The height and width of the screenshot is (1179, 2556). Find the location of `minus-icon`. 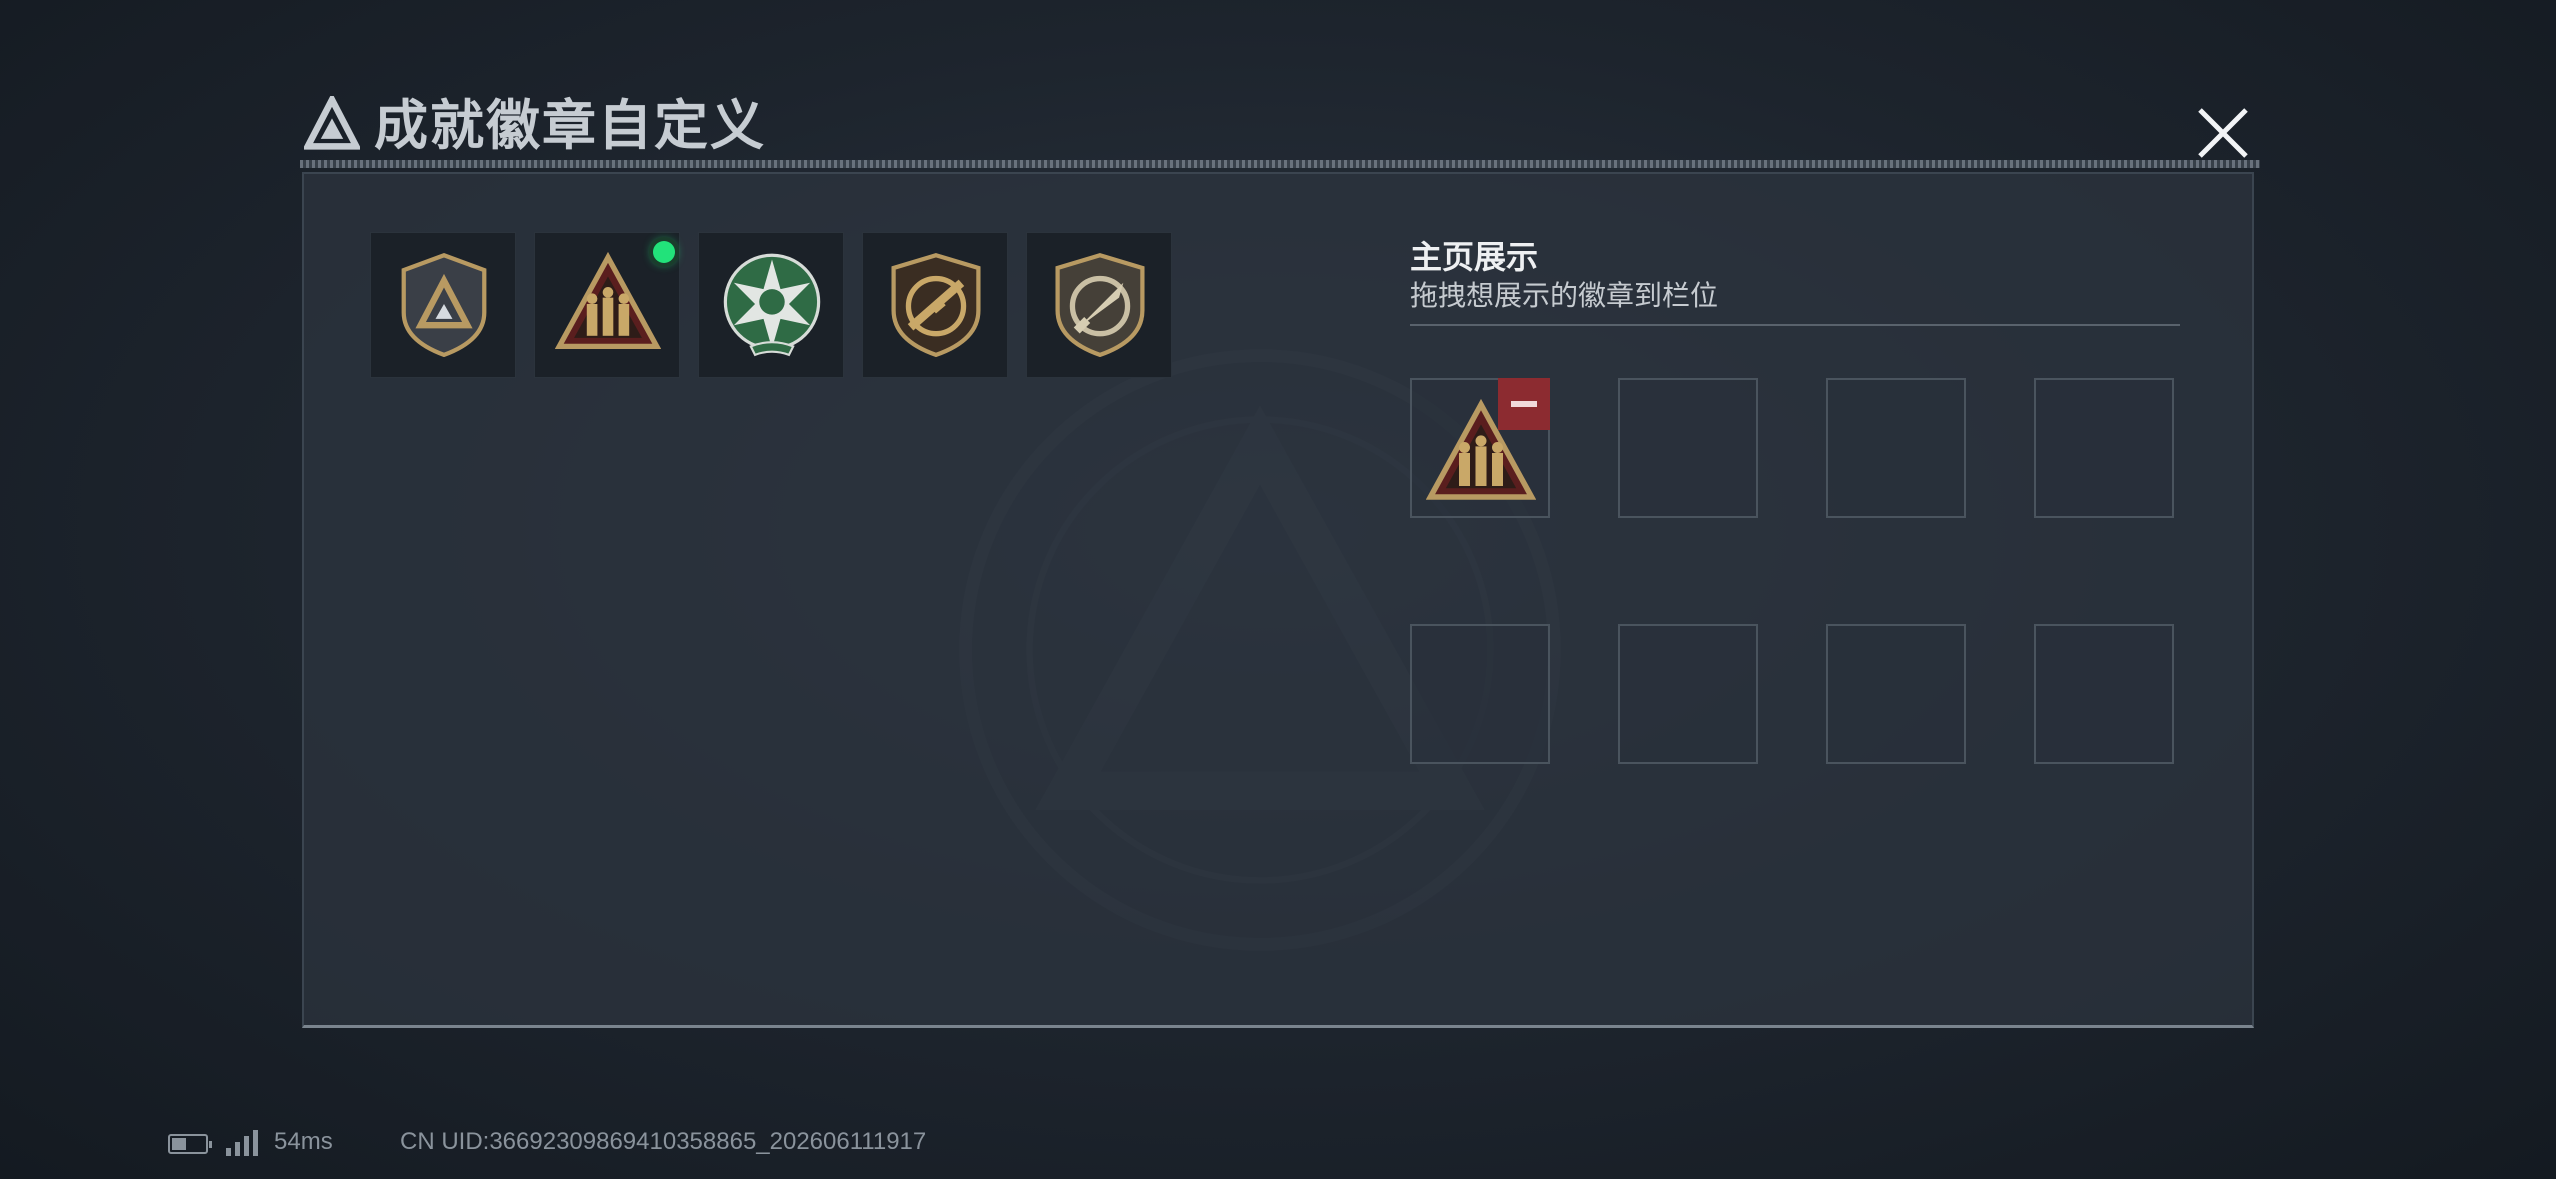

minus-icon is located at coordinates (1524, 404).